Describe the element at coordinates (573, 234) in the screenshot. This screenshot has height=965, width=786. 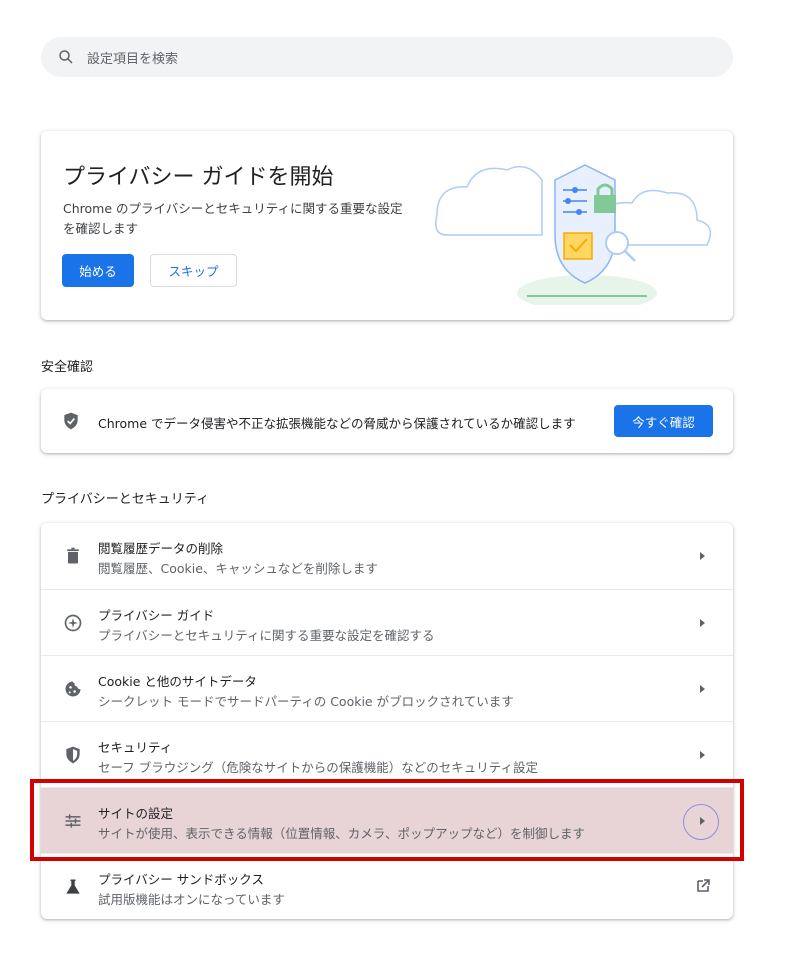
I see `privacy-guide-illustration` at that location.